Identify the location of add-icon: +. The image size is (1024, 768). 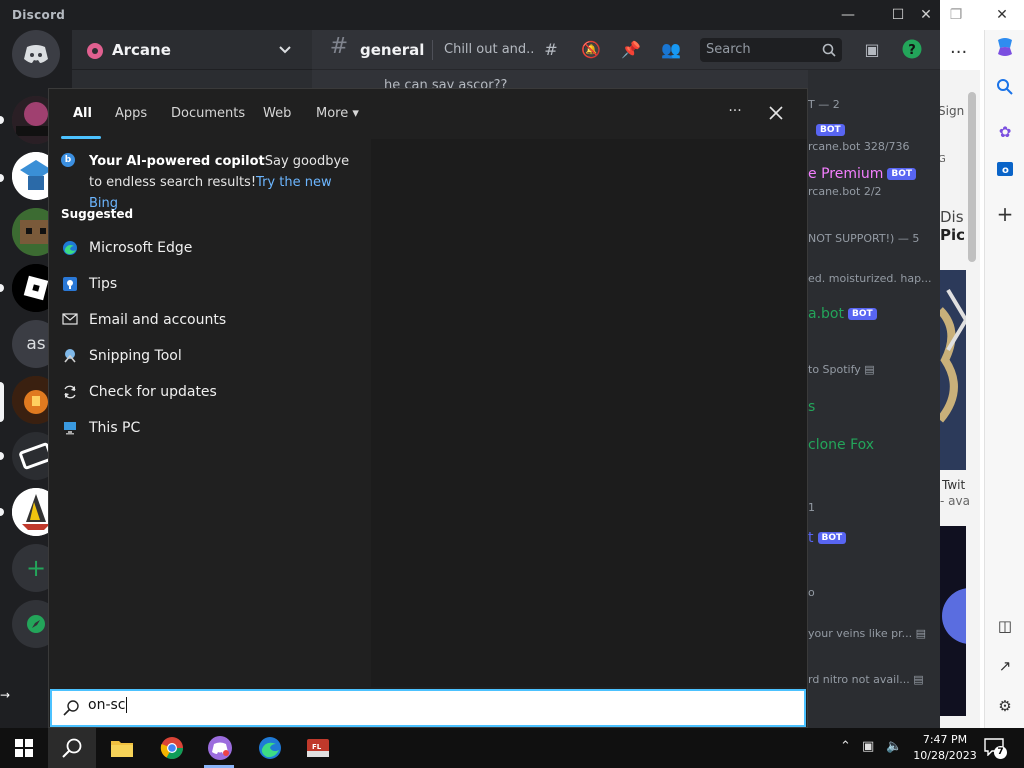
(1005, 214).